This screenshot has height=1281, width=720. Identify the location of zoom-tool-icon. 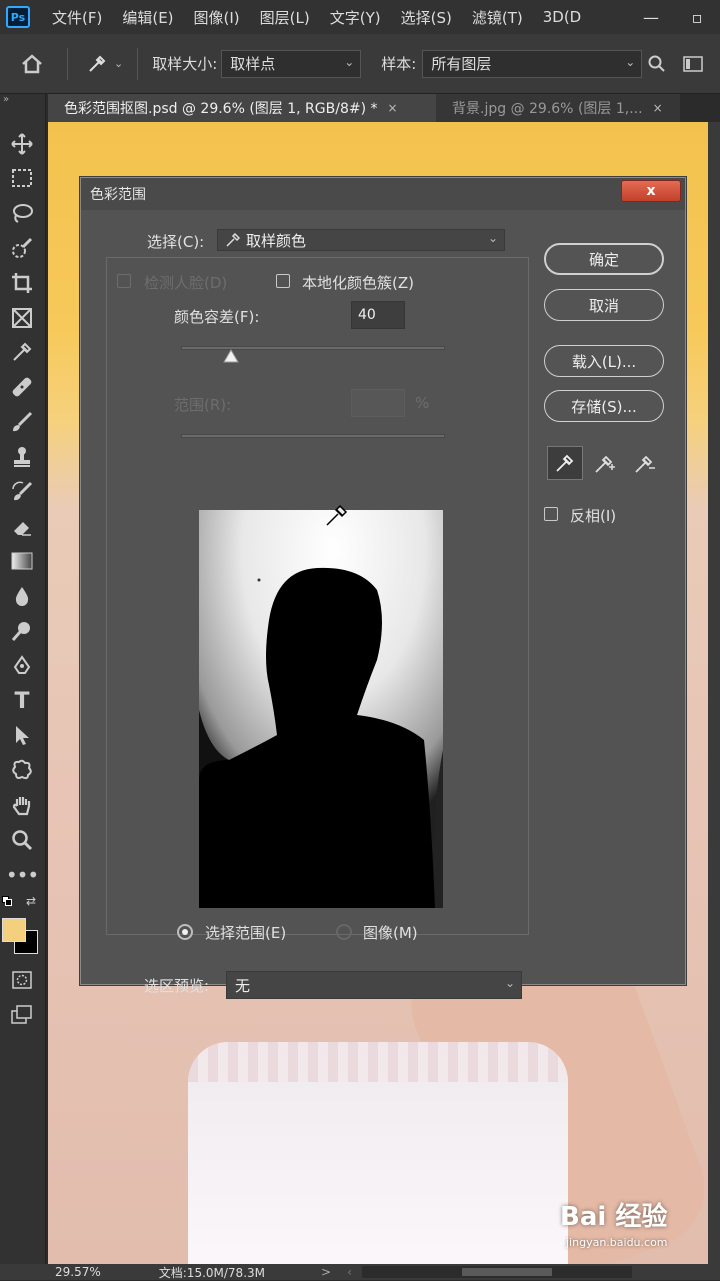
(22, 840).